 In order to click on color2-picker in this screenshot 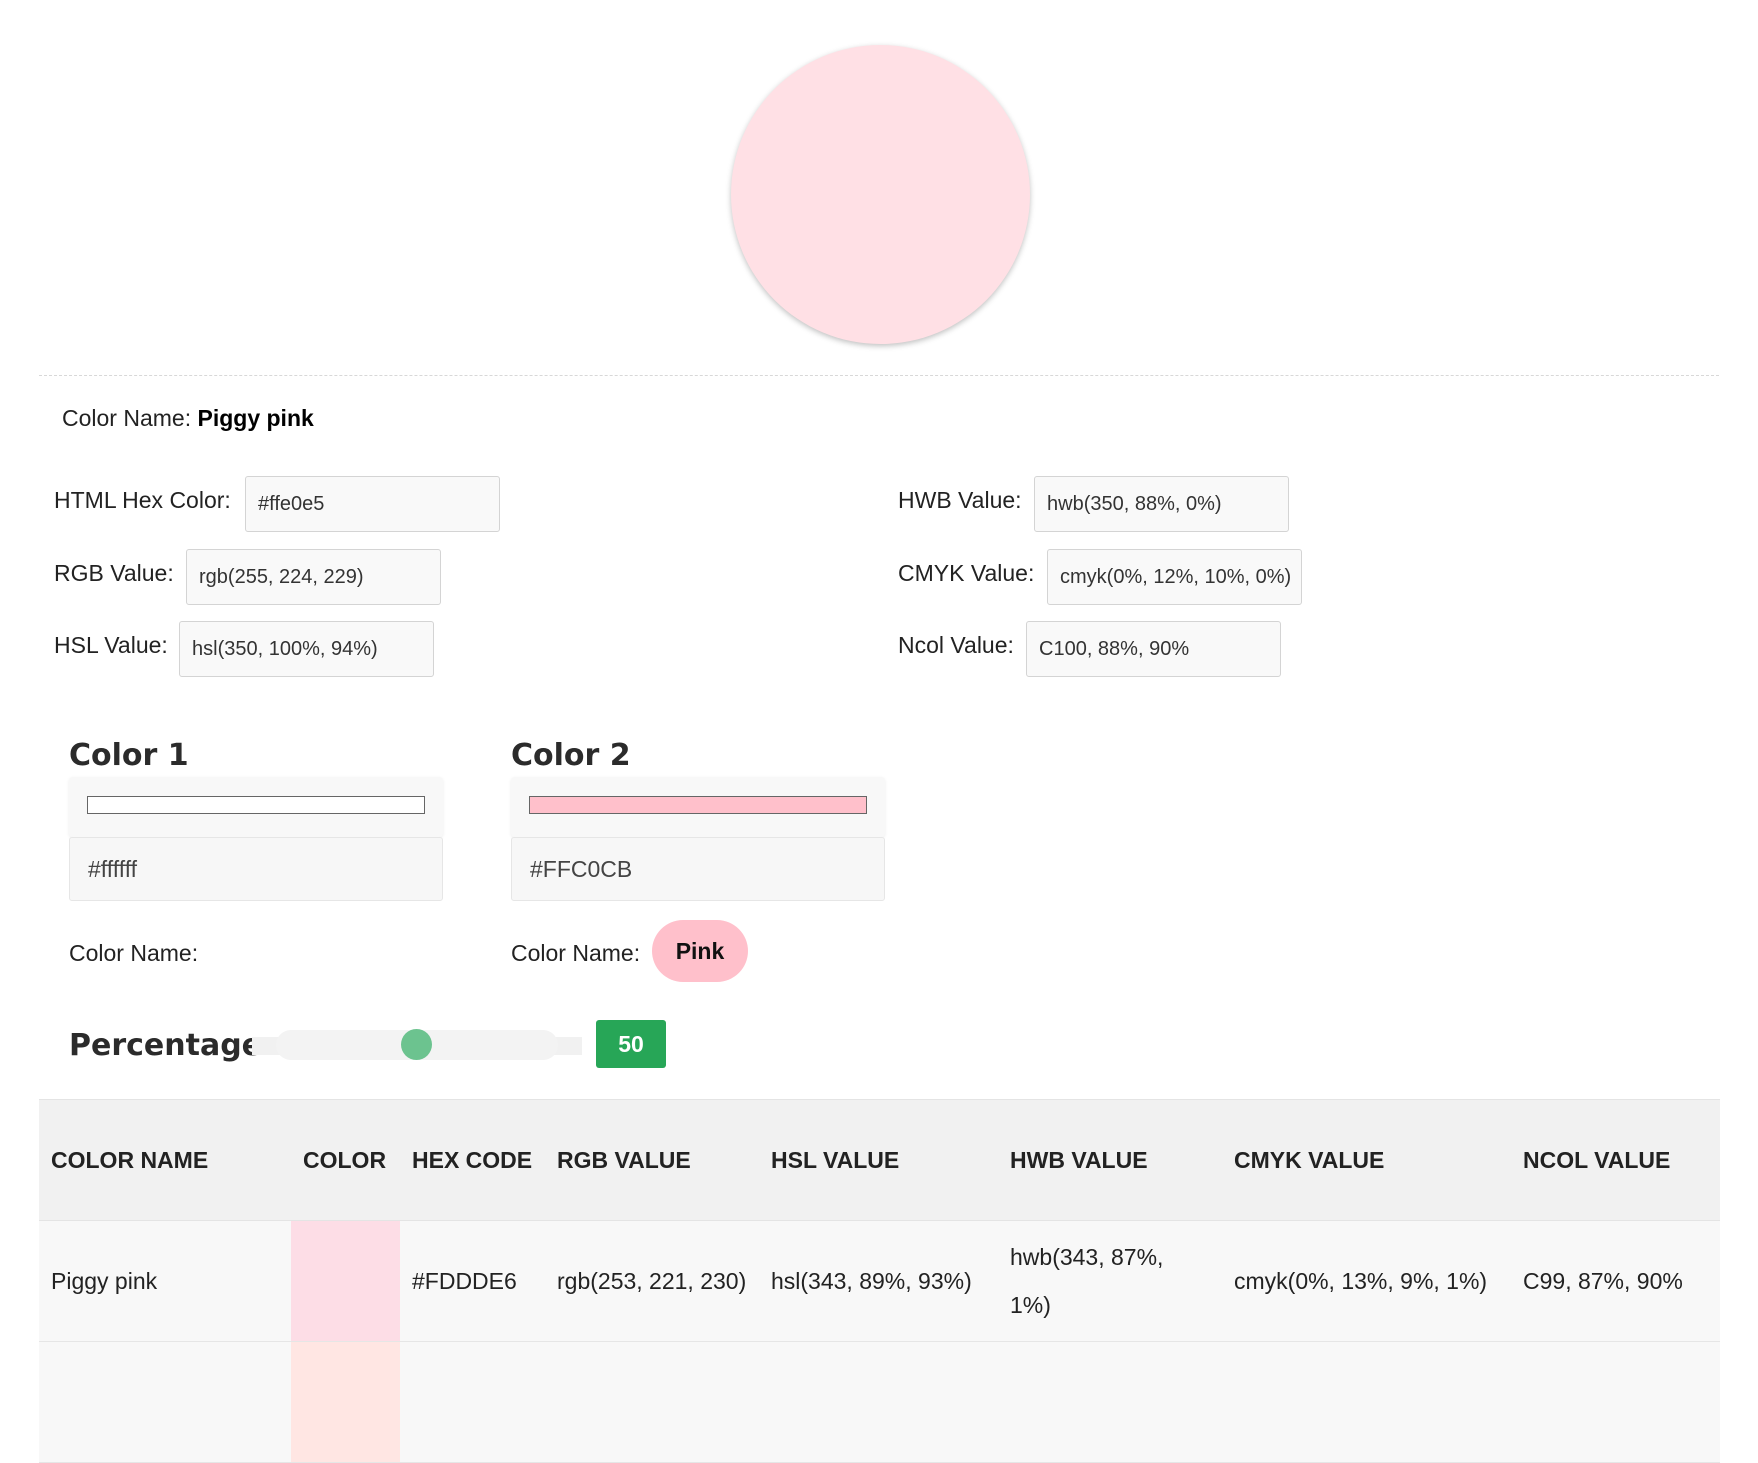, I will do `click(698, 807)`.